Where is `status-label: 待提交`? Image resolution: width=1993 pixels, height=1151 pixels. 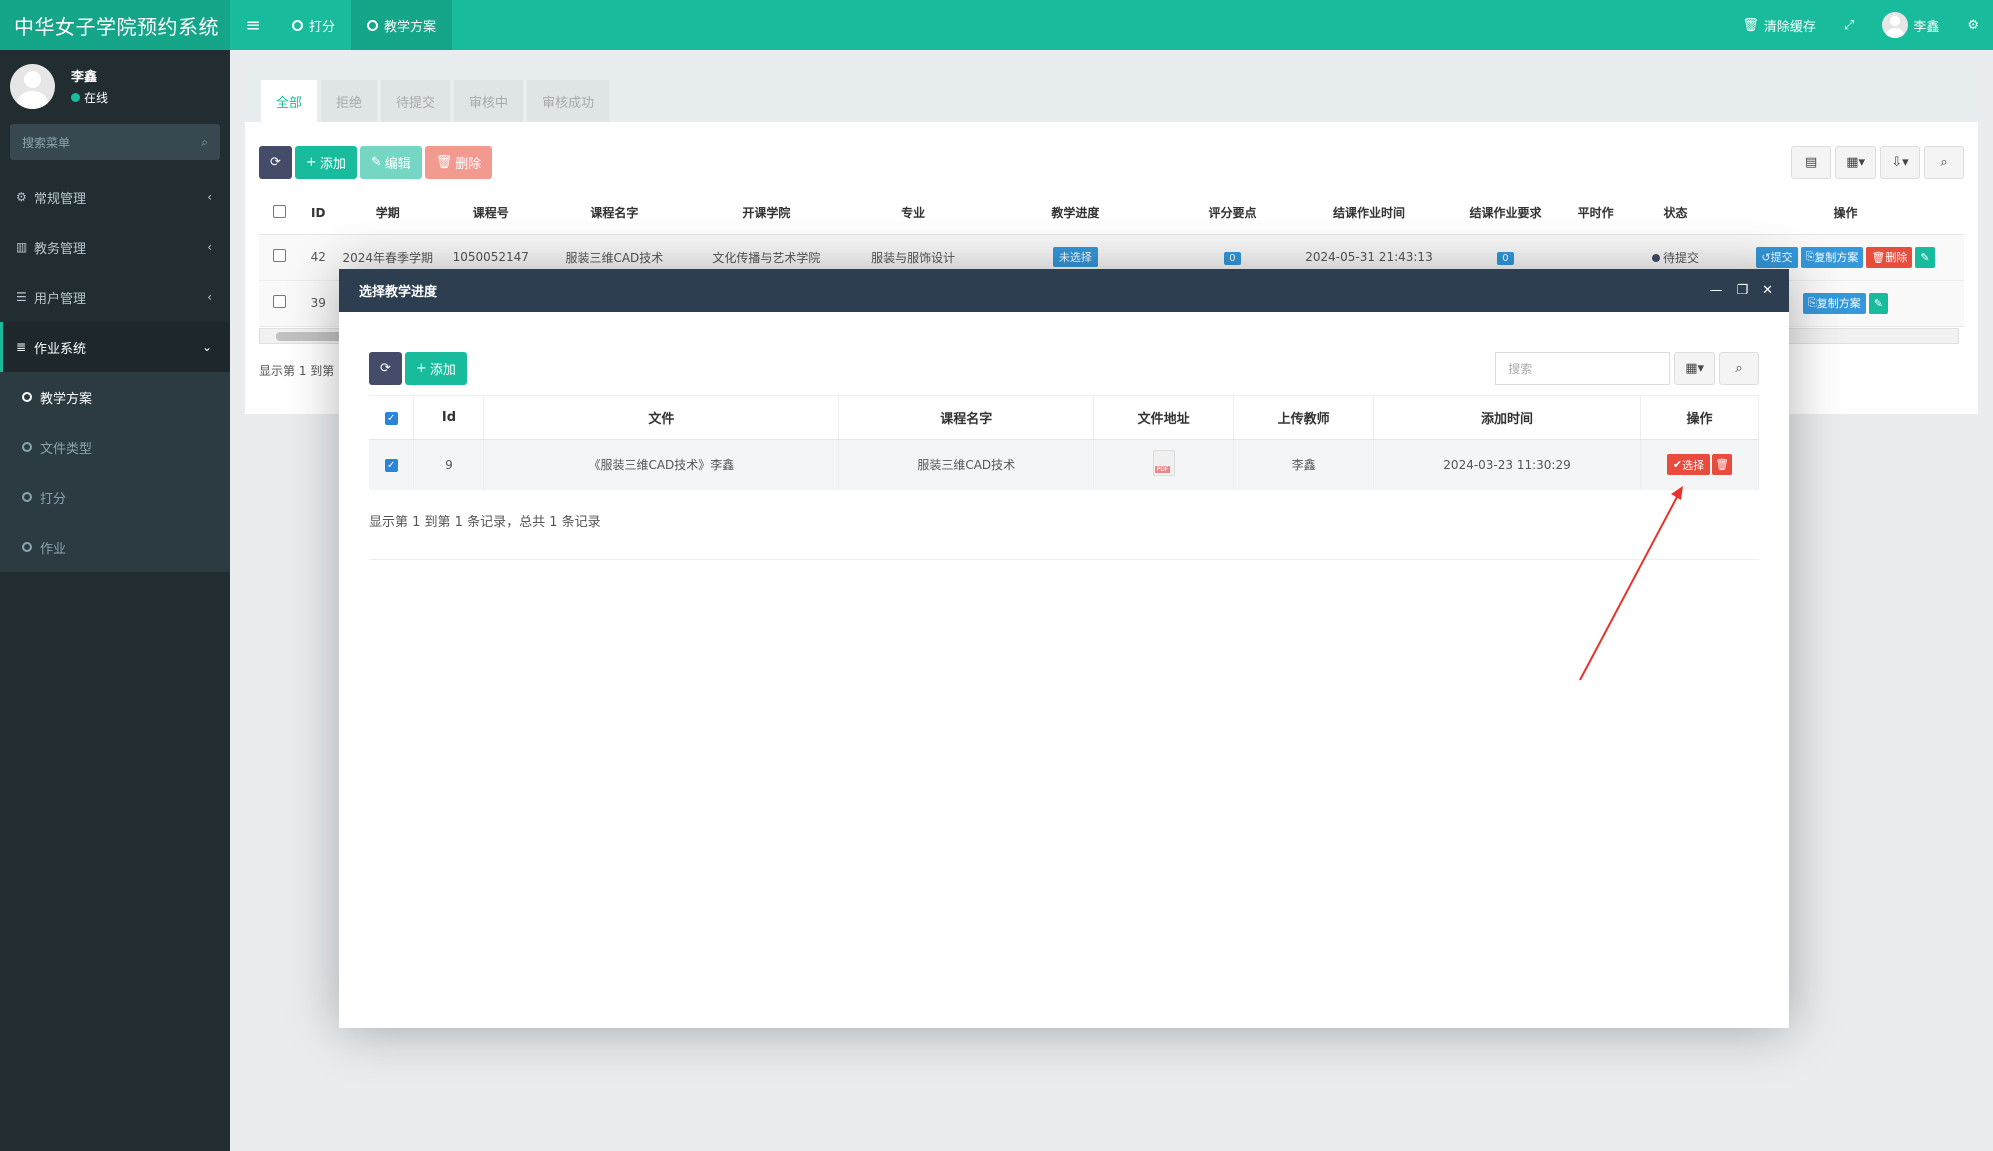
status-label: 待提交 is located at coordinates (1680, 257).